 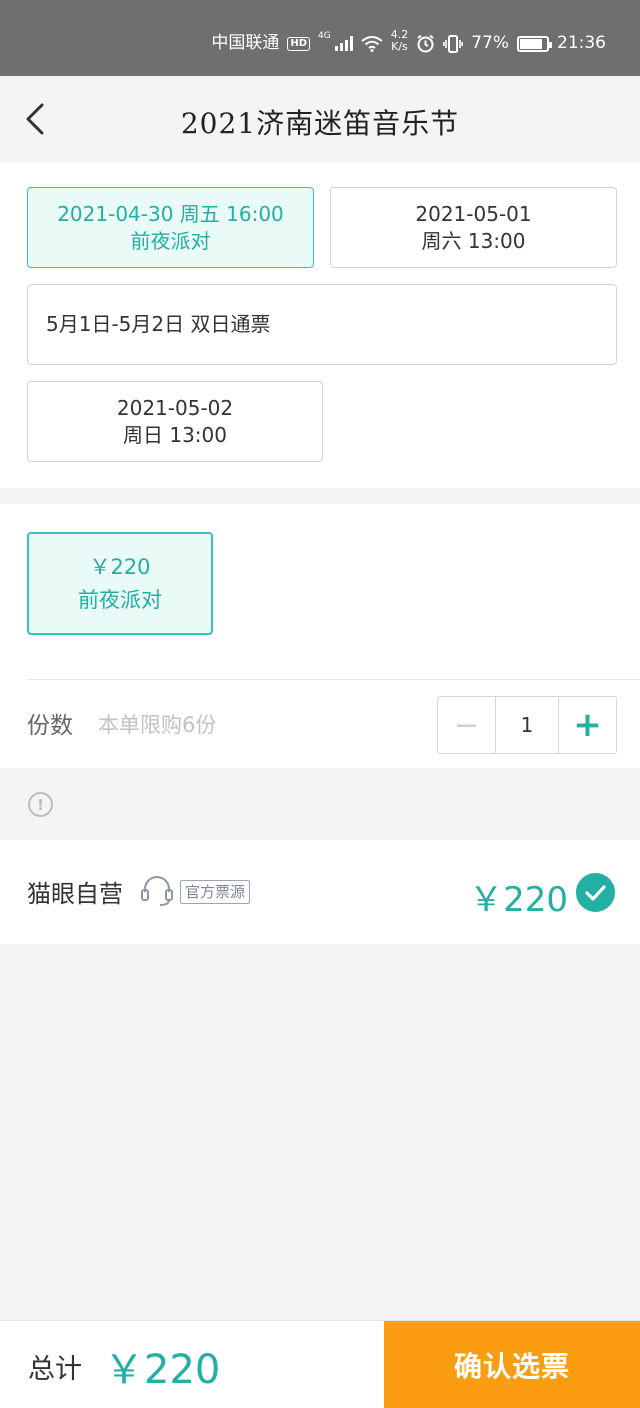 What do you see at coordinates (320, 892) in the screenshot?
I see `seller-row: 猫眼自营 官方票源 ￥220` at bounding box center [320, 892].